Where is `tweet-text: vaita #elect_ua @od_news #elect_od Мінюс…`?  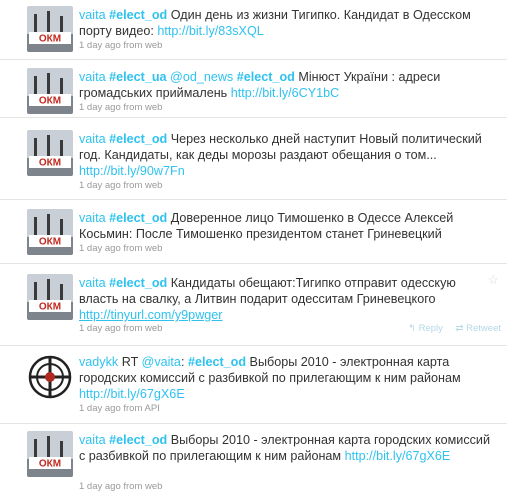 tweet-text: vaita #elect_ua @od_news #elect_od Мінюс… is located at coordinates (289, 85).